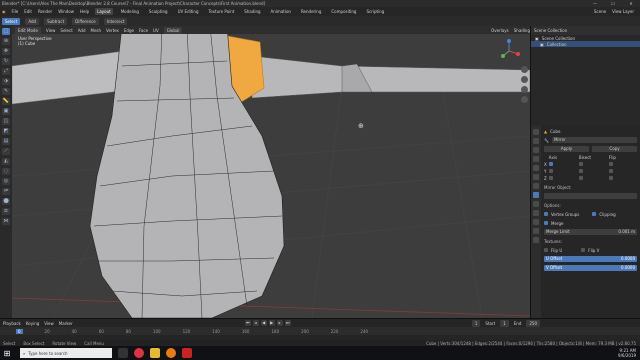 The width and height of the screenshot is (640, 360). I want to click on play-reverse-icon: ◀, so click(263, 323).